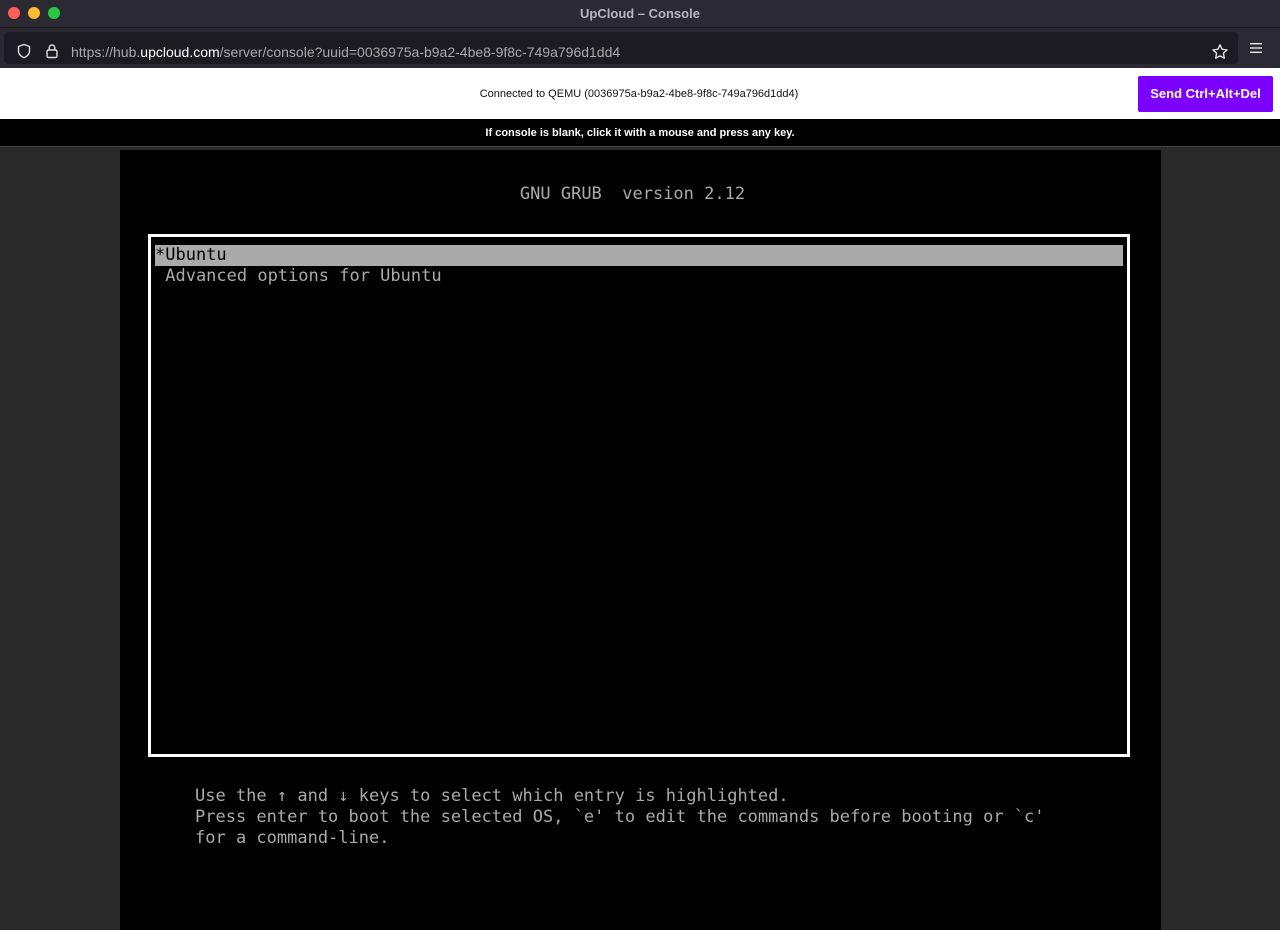  Describe the element at coordinates (639, 276) in the screenshot. I see `grub-entry-advanced-options: Advanced options for Ubuntu` at that location.